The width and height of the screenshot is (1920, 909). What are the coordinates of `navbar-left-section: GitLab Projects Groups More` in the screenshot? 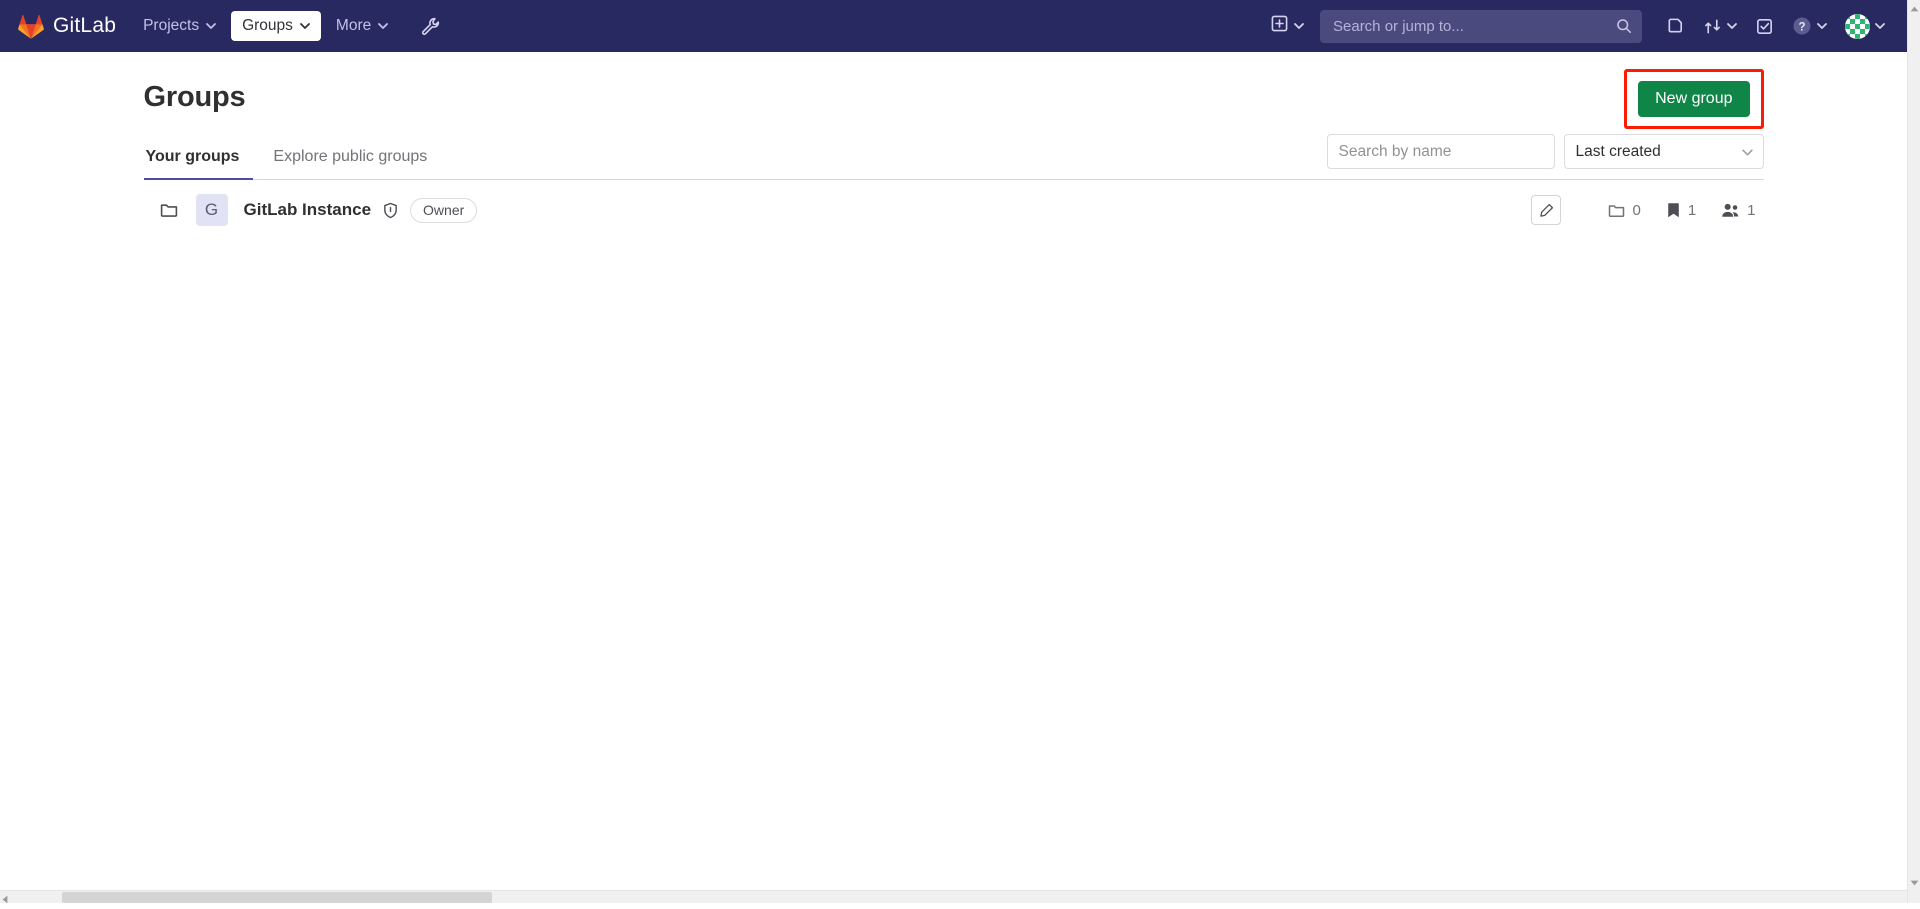 It's located at (223, 26).